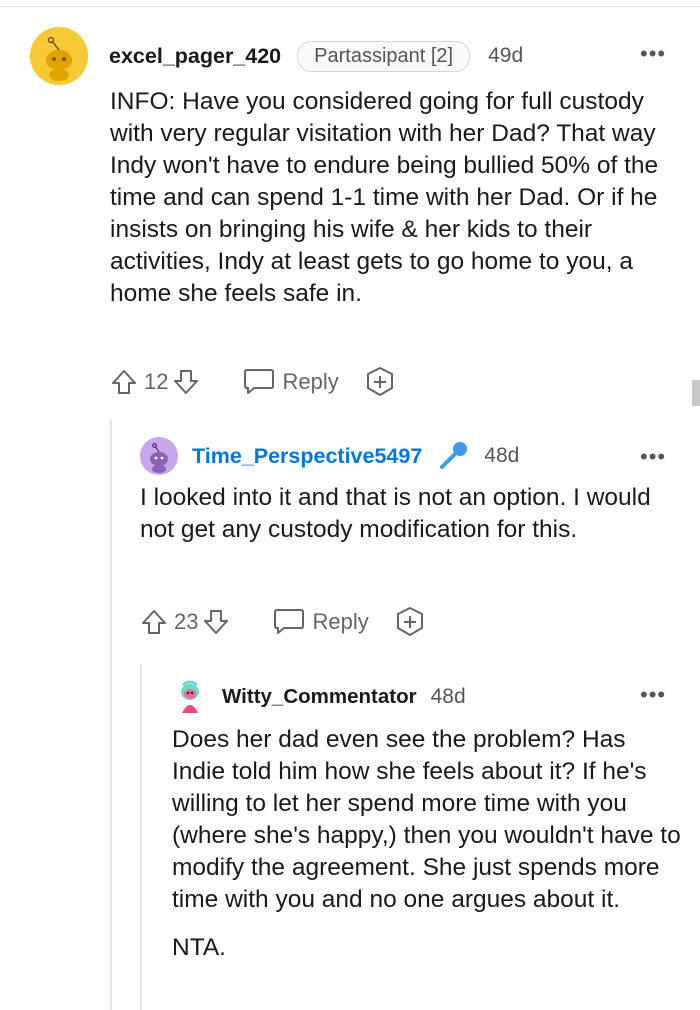 This screenshot has height=1010, width=700. I want to click on scrollbar-thumb, so click(696, 393).